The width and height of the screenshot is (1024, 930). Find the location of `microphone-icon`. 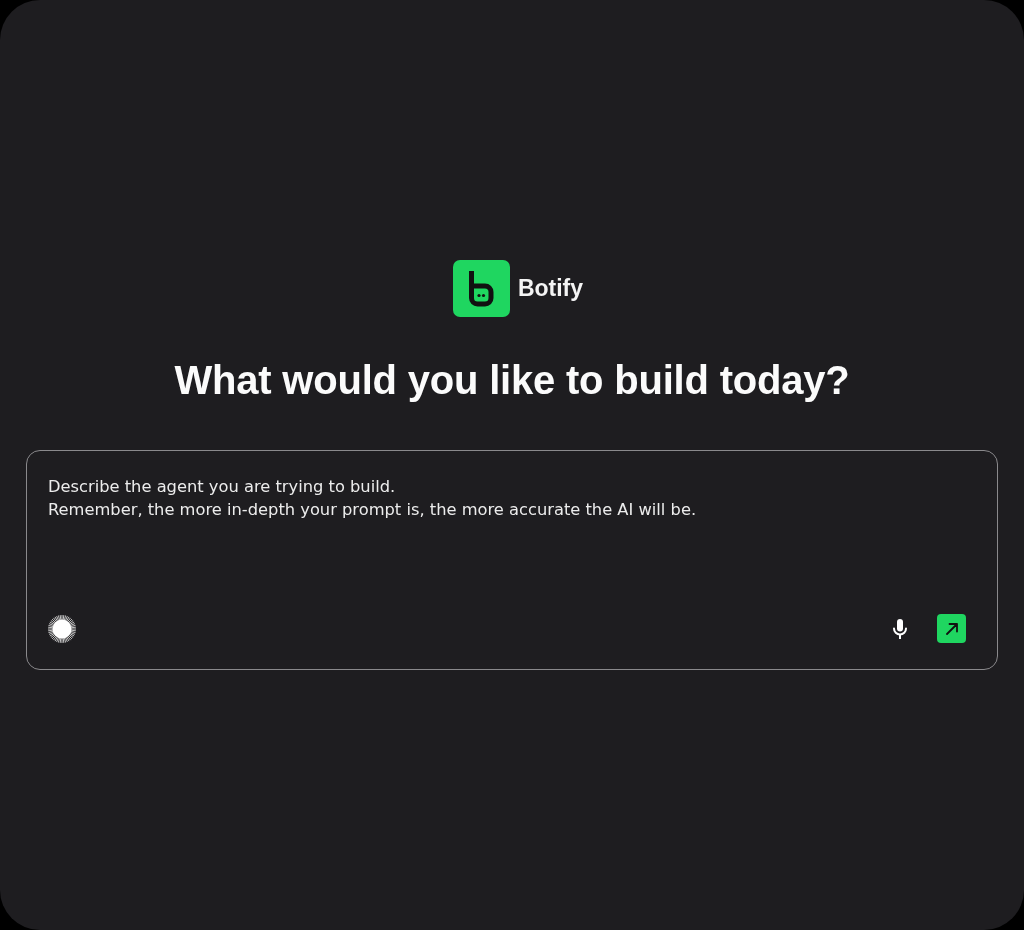

microphone-icon is located at coordinates (900, 628).